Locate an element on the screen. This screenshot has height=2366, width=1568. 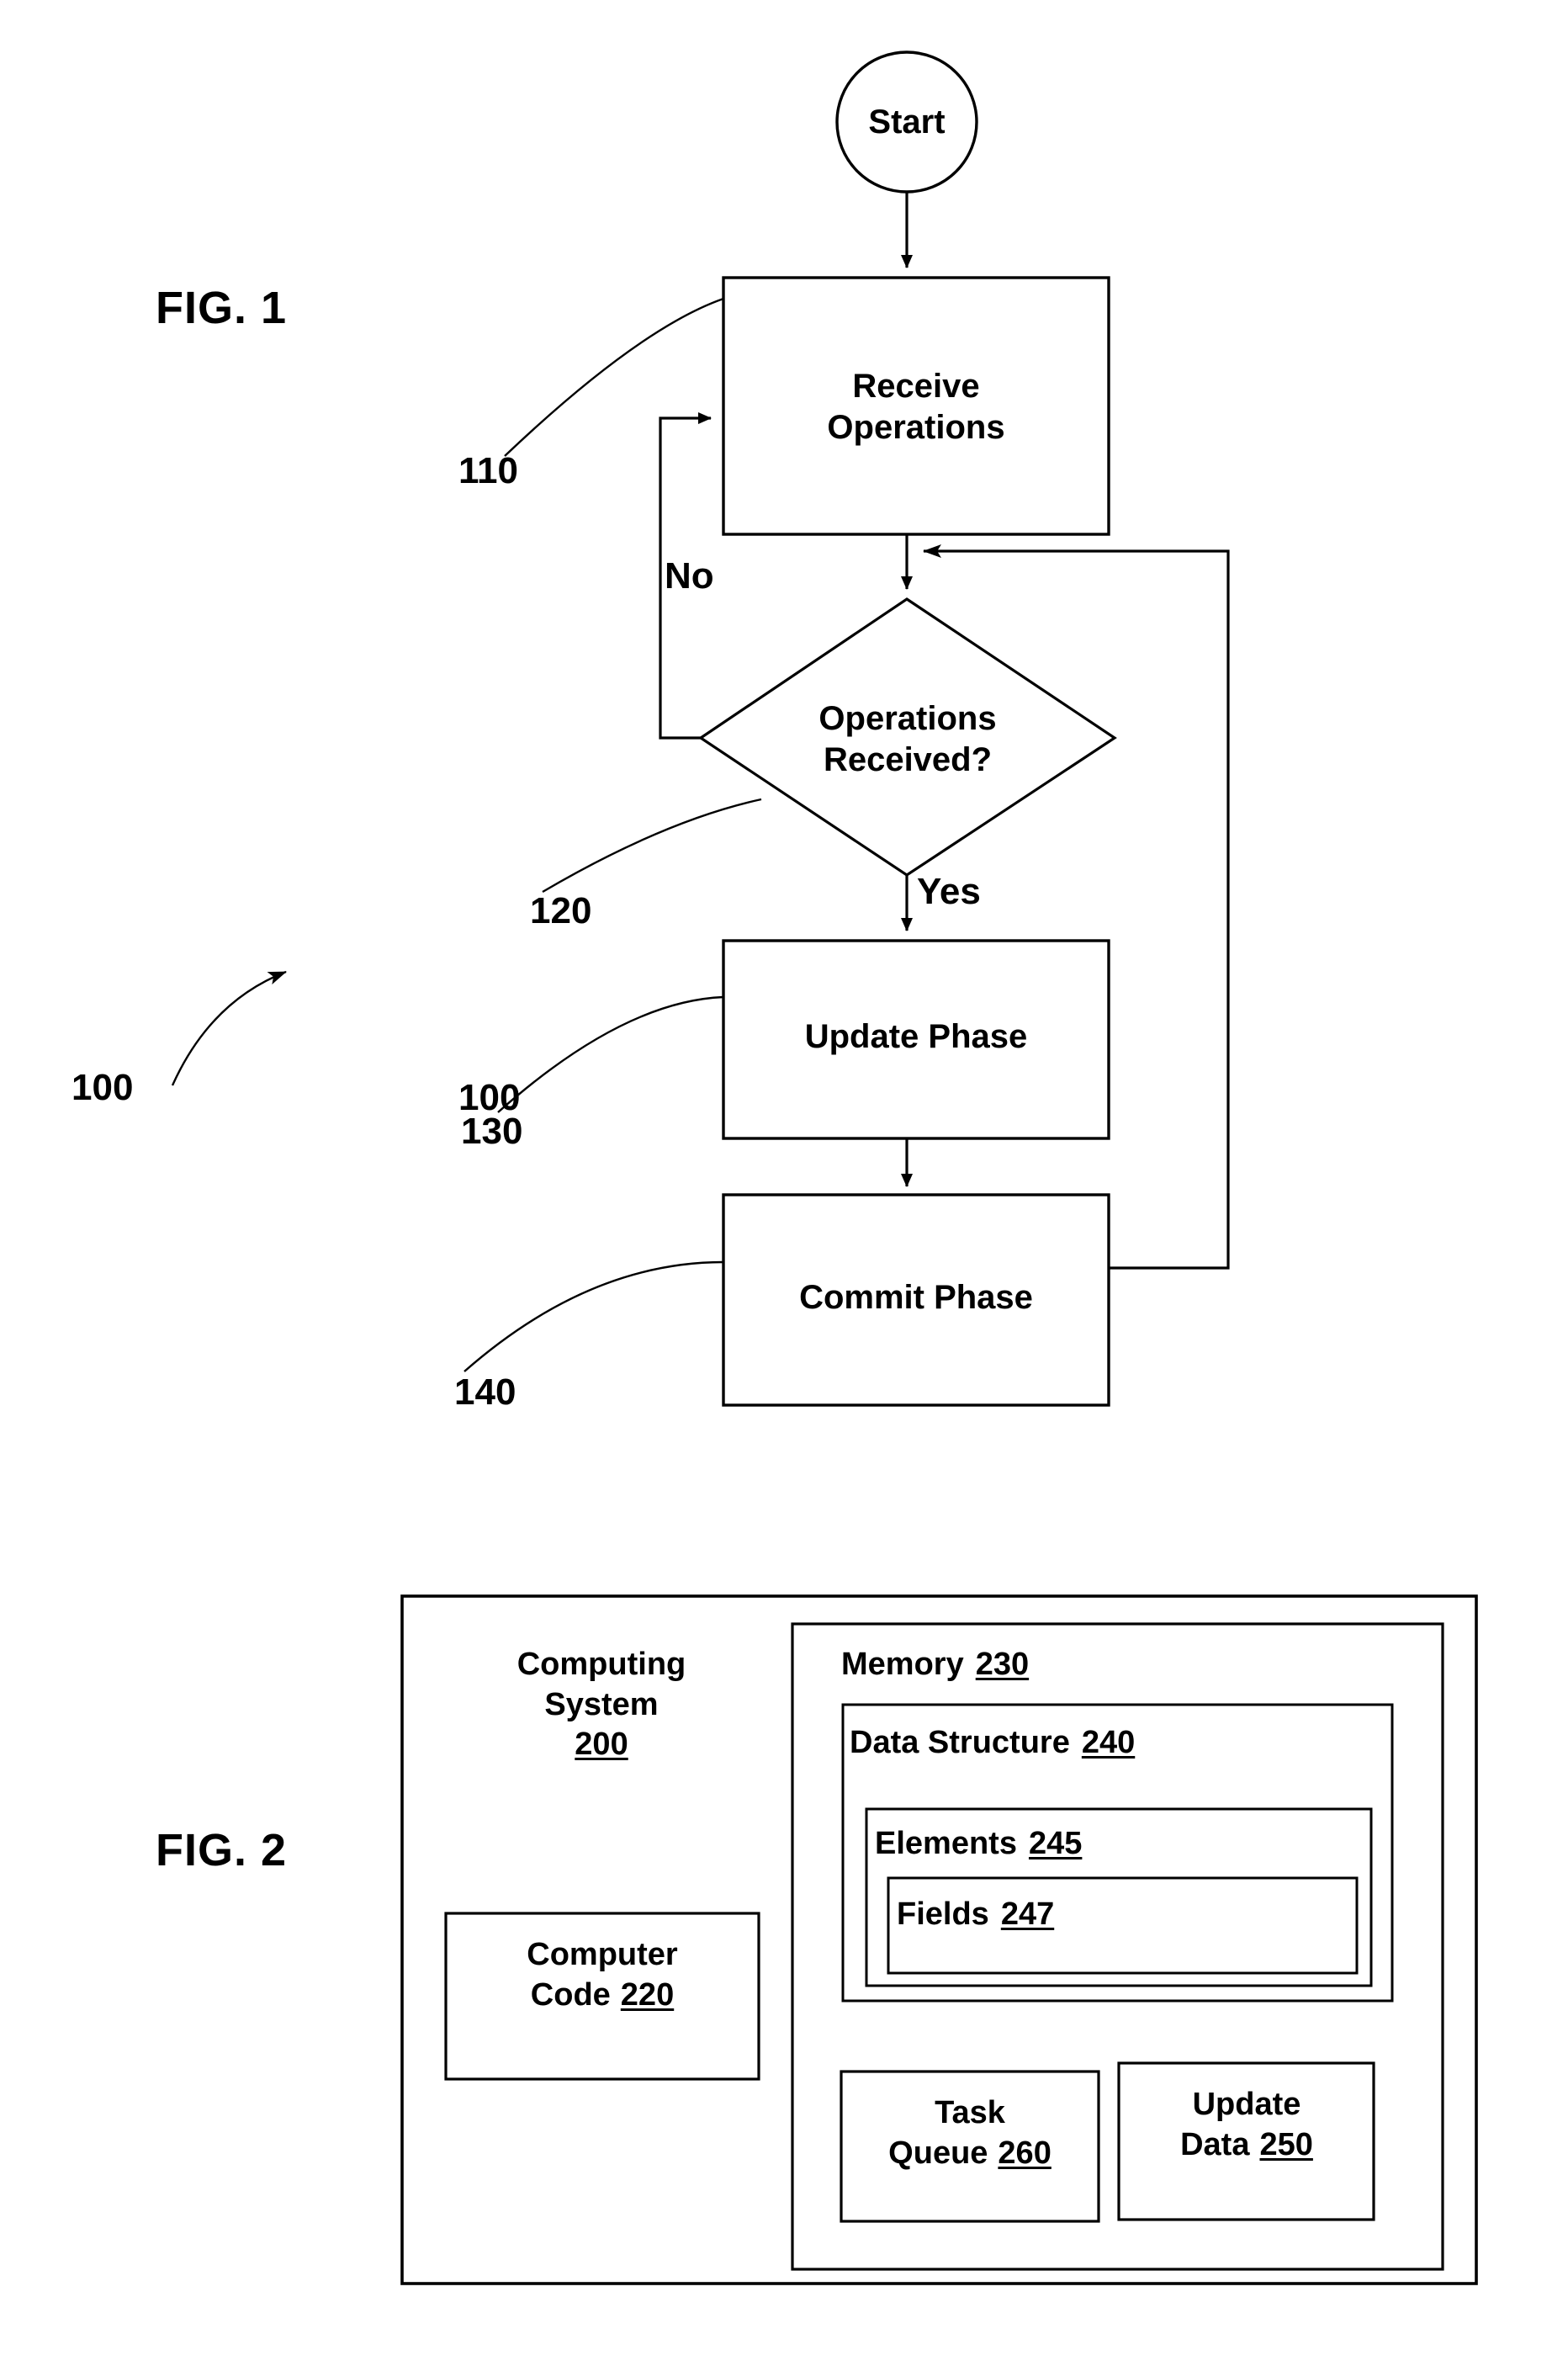
memory-ref: 230 is located at coordinates (1002, 1664).